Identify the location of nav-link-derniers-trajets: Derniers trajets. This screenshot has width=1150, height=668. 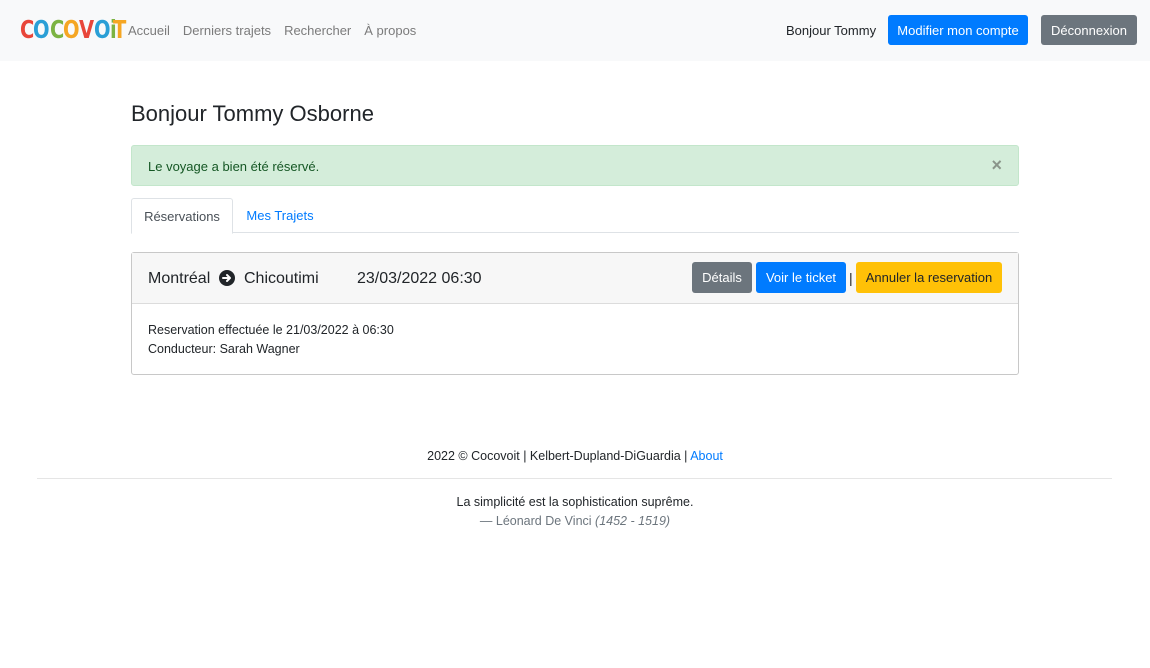
(227, 30).